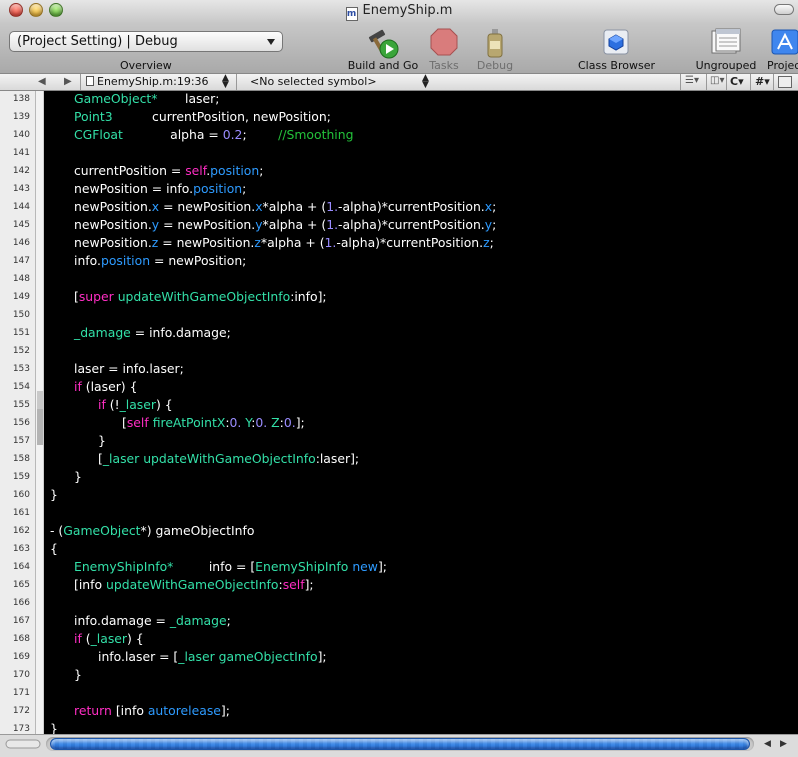  I want to click on scroll-thumb, so click(400, 744).